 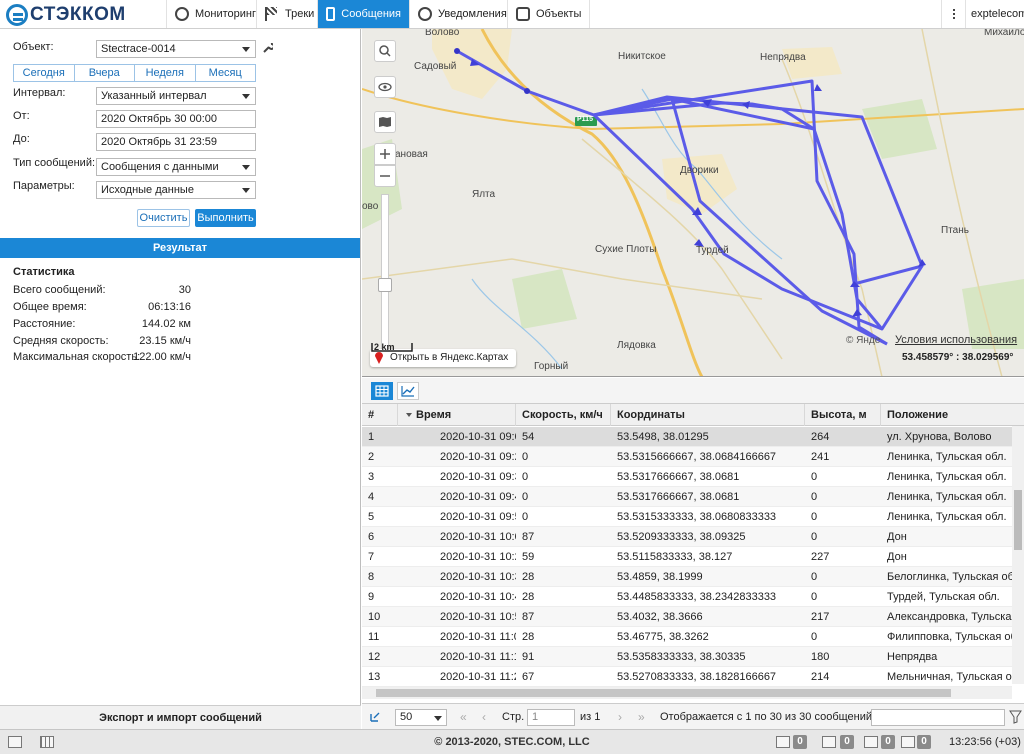 I want to click on image-icon, so click(x=908, y=742).